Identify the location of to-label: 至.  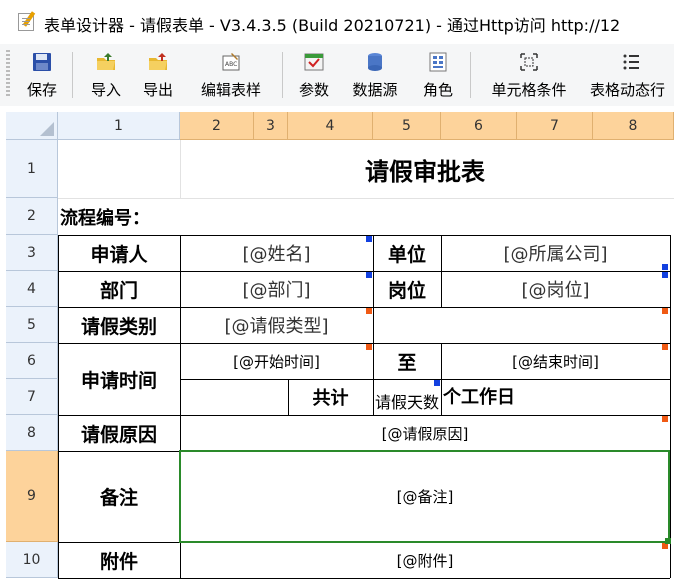
(407, 361).